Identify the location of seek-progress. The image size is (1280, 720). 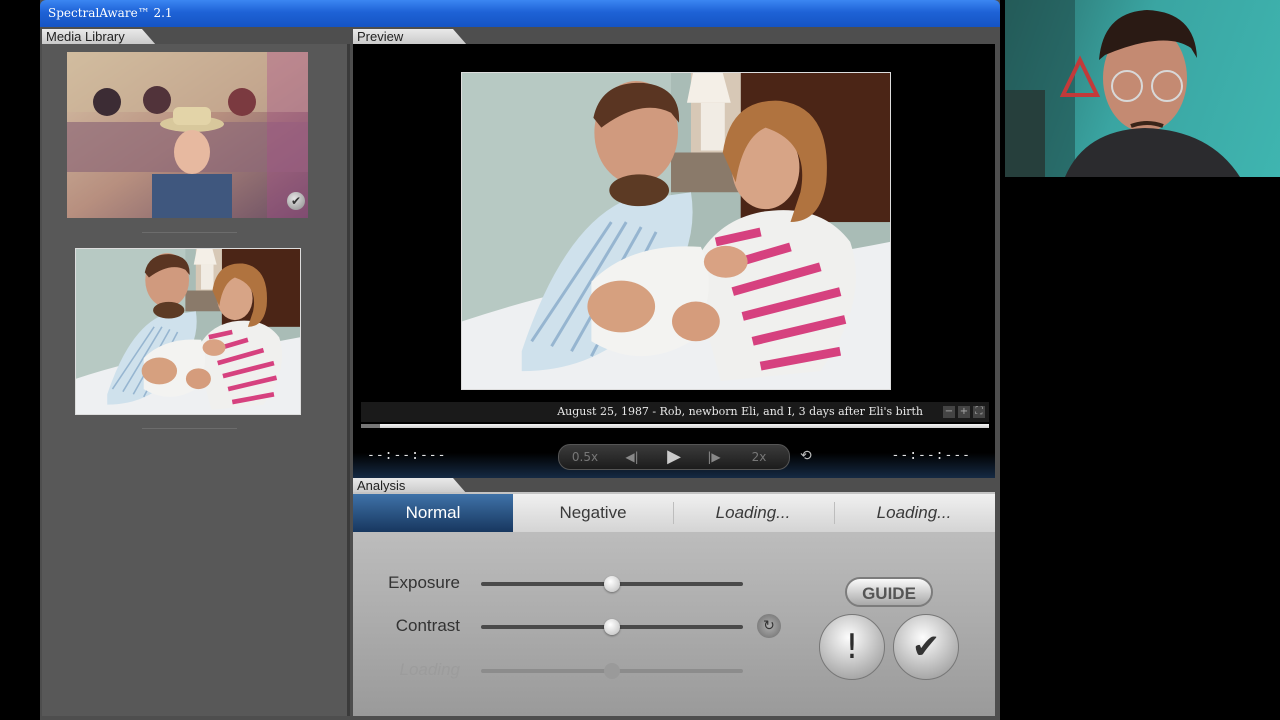
(370, 426).